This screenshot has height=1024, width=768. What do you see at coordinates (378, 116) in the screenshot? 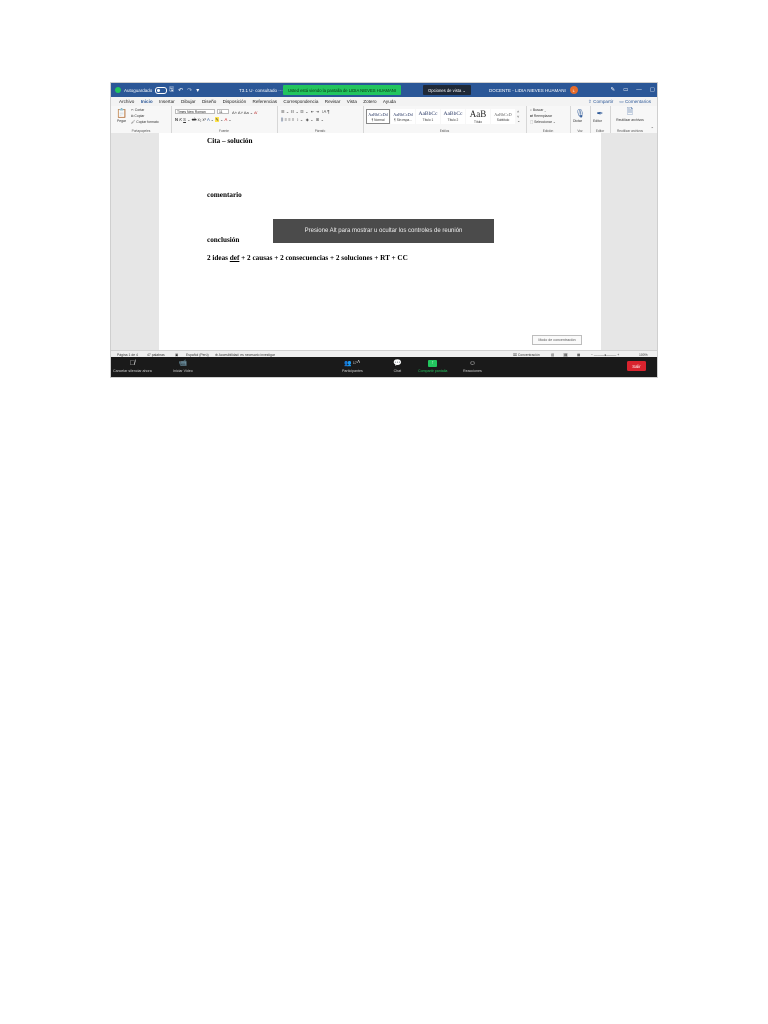
I see `style-normal: AaBbCcDd ¶ Normal` at bounding box center [378, 116].